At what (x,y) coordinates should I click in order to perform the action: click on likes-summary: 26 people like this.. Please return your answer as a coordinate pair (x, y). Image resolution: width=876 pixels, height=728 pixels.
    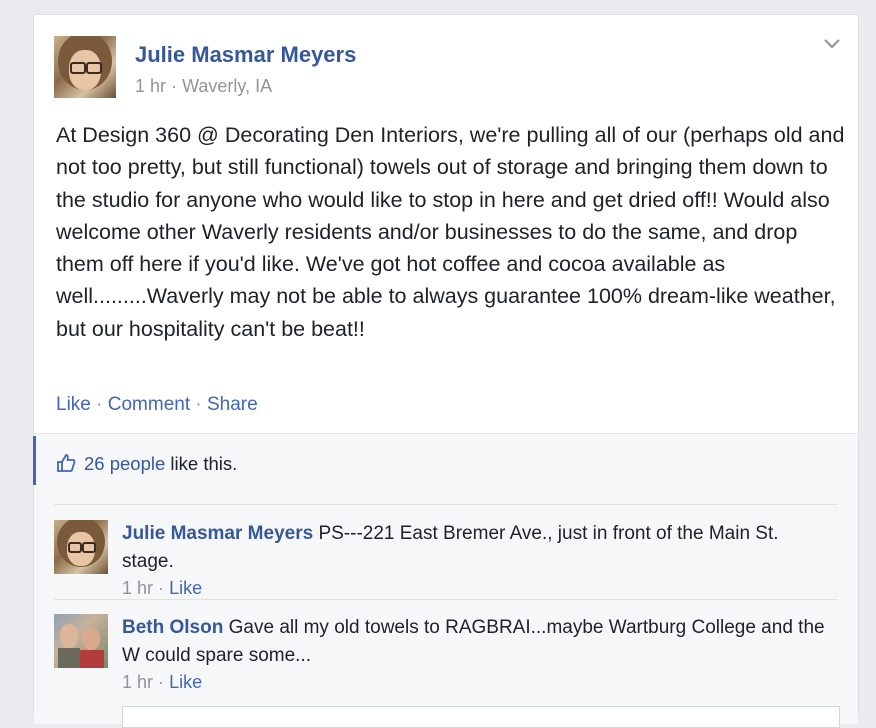
    Looking at the image, I should click on (146, 465).